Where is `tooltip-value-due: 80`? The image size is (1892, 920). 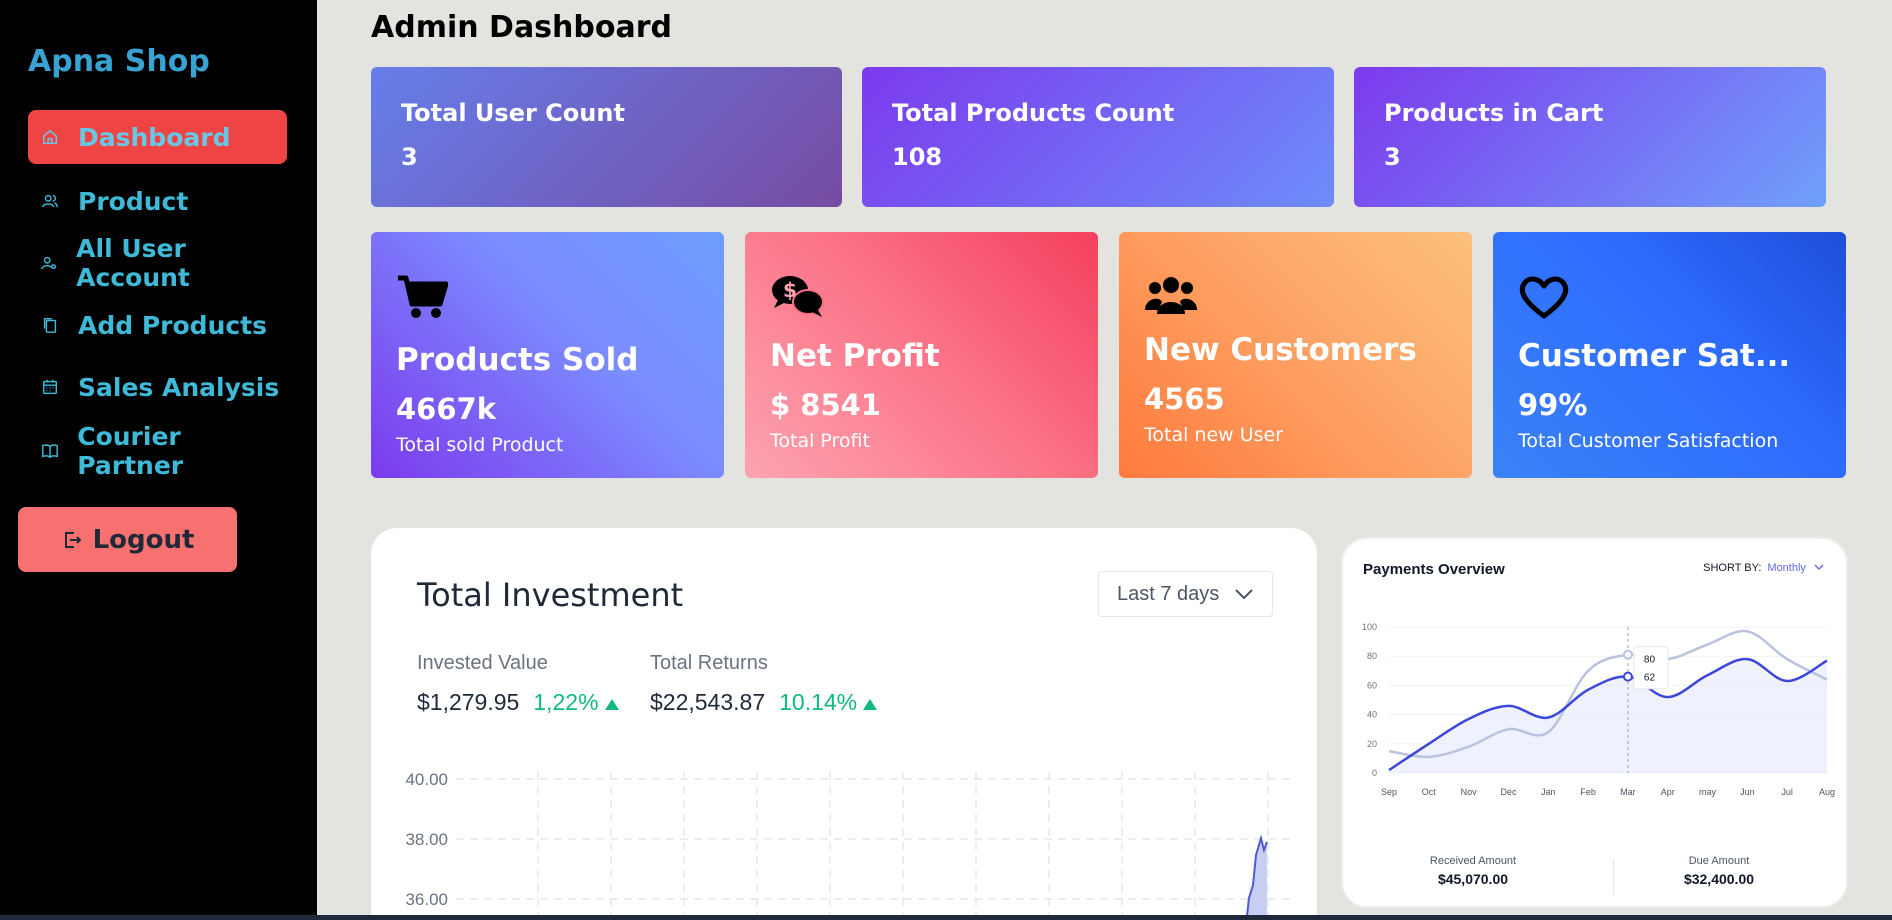 tooltip-value-due: 80 is located at coordinates (1650, 660).